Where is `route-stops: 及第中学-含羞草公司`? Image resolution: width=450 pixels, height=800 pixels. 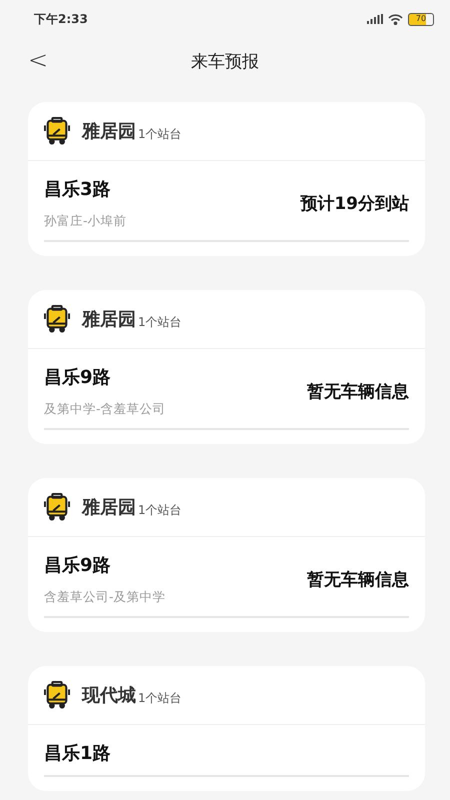
route-stops: 及第中学-含羞草公司 is located at coordinates (105, 409).